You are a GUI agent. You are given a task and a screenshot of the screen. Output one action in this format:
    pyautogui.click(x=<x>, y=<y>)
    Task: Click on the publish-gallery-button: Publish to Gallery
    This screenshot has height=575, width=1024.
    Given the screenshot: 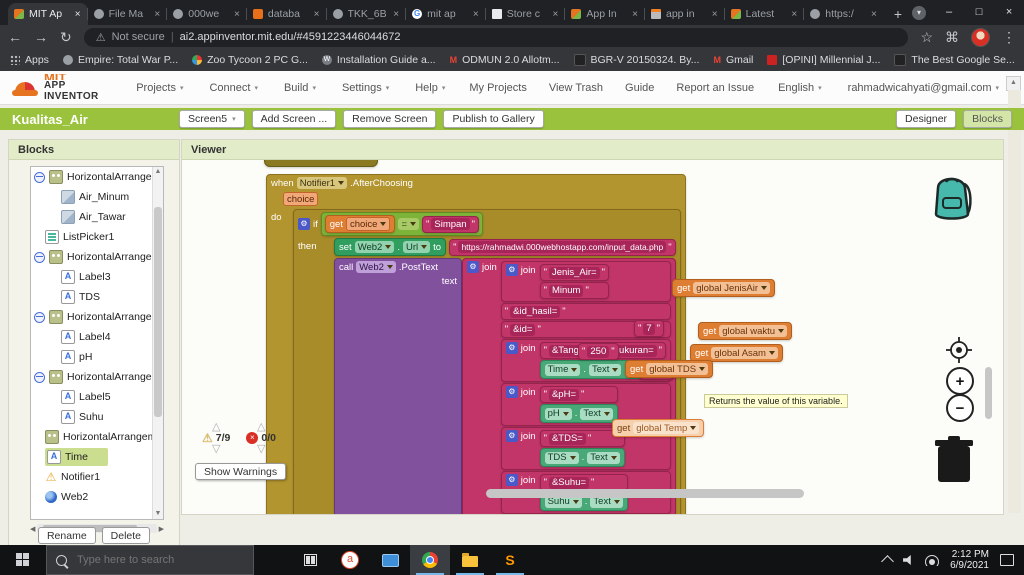 What is the action you would take?
    pyautogui.click(x=493, y=119)
    